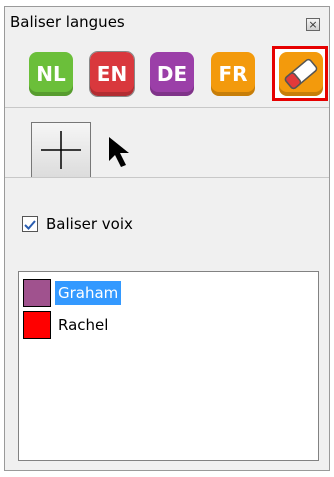 The image size is (334, 477). I want to click on language-de-label: DE, so click(172, 74).